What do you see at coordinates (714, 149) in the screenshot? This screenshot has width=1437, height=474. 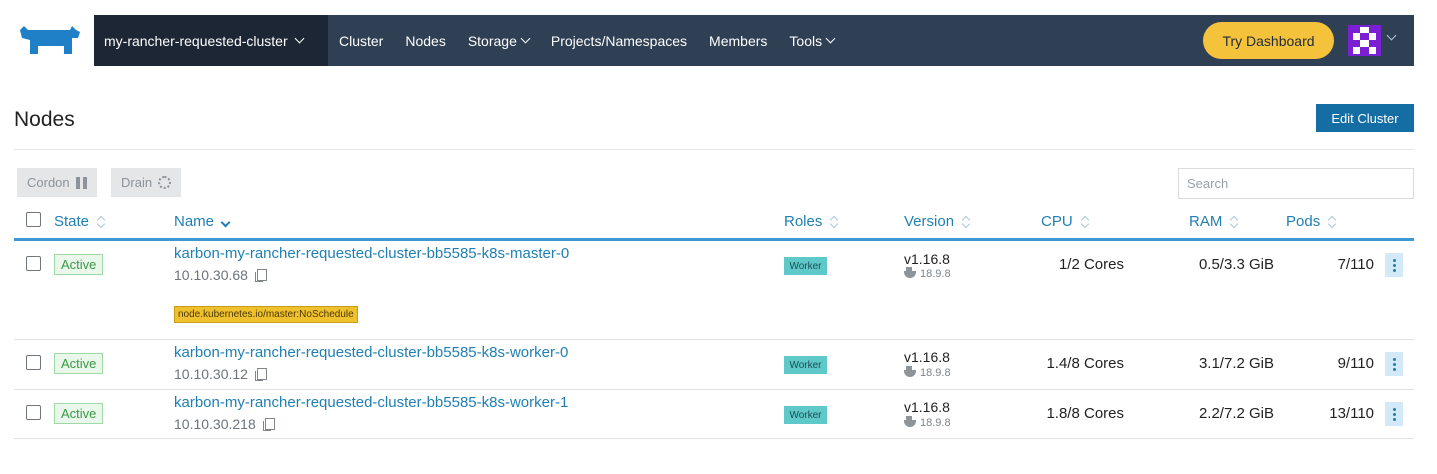 I see `header-divider` at bounding box center [714, 149].